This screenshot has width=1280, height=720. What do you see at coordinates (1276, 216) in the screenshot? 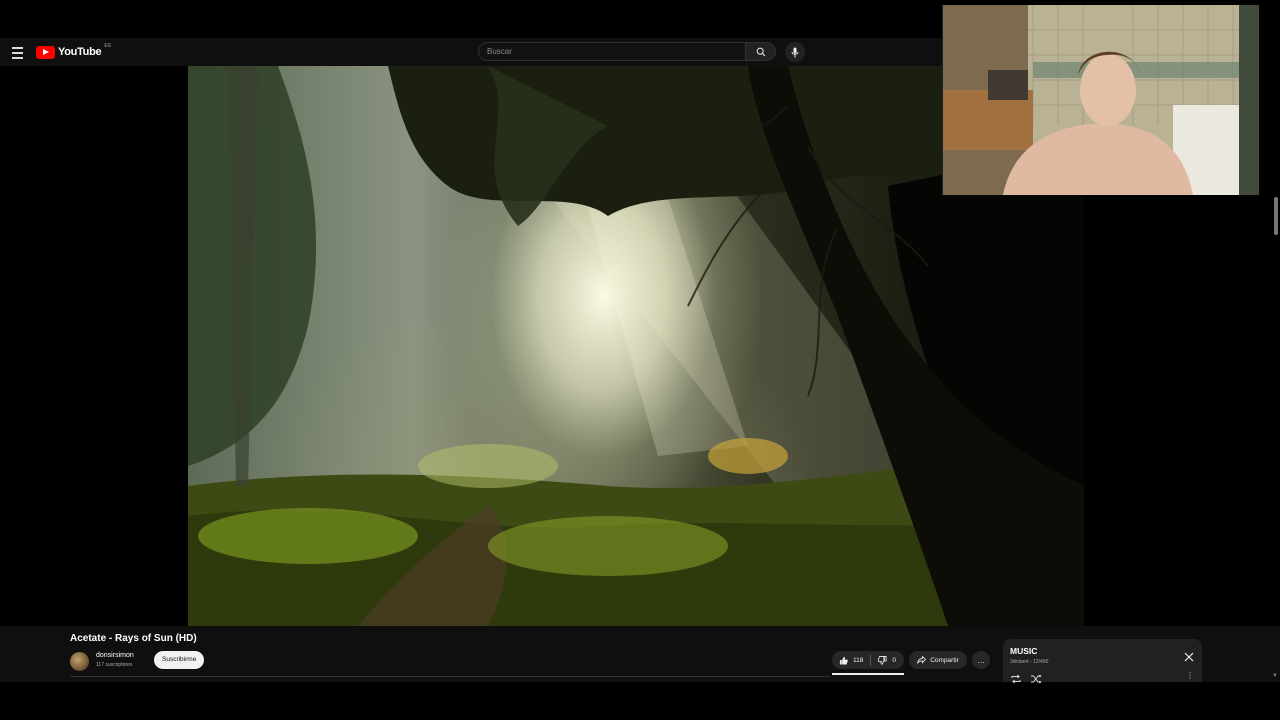
I see `scrollbar-thumb` at bounding box center [1276, 216].